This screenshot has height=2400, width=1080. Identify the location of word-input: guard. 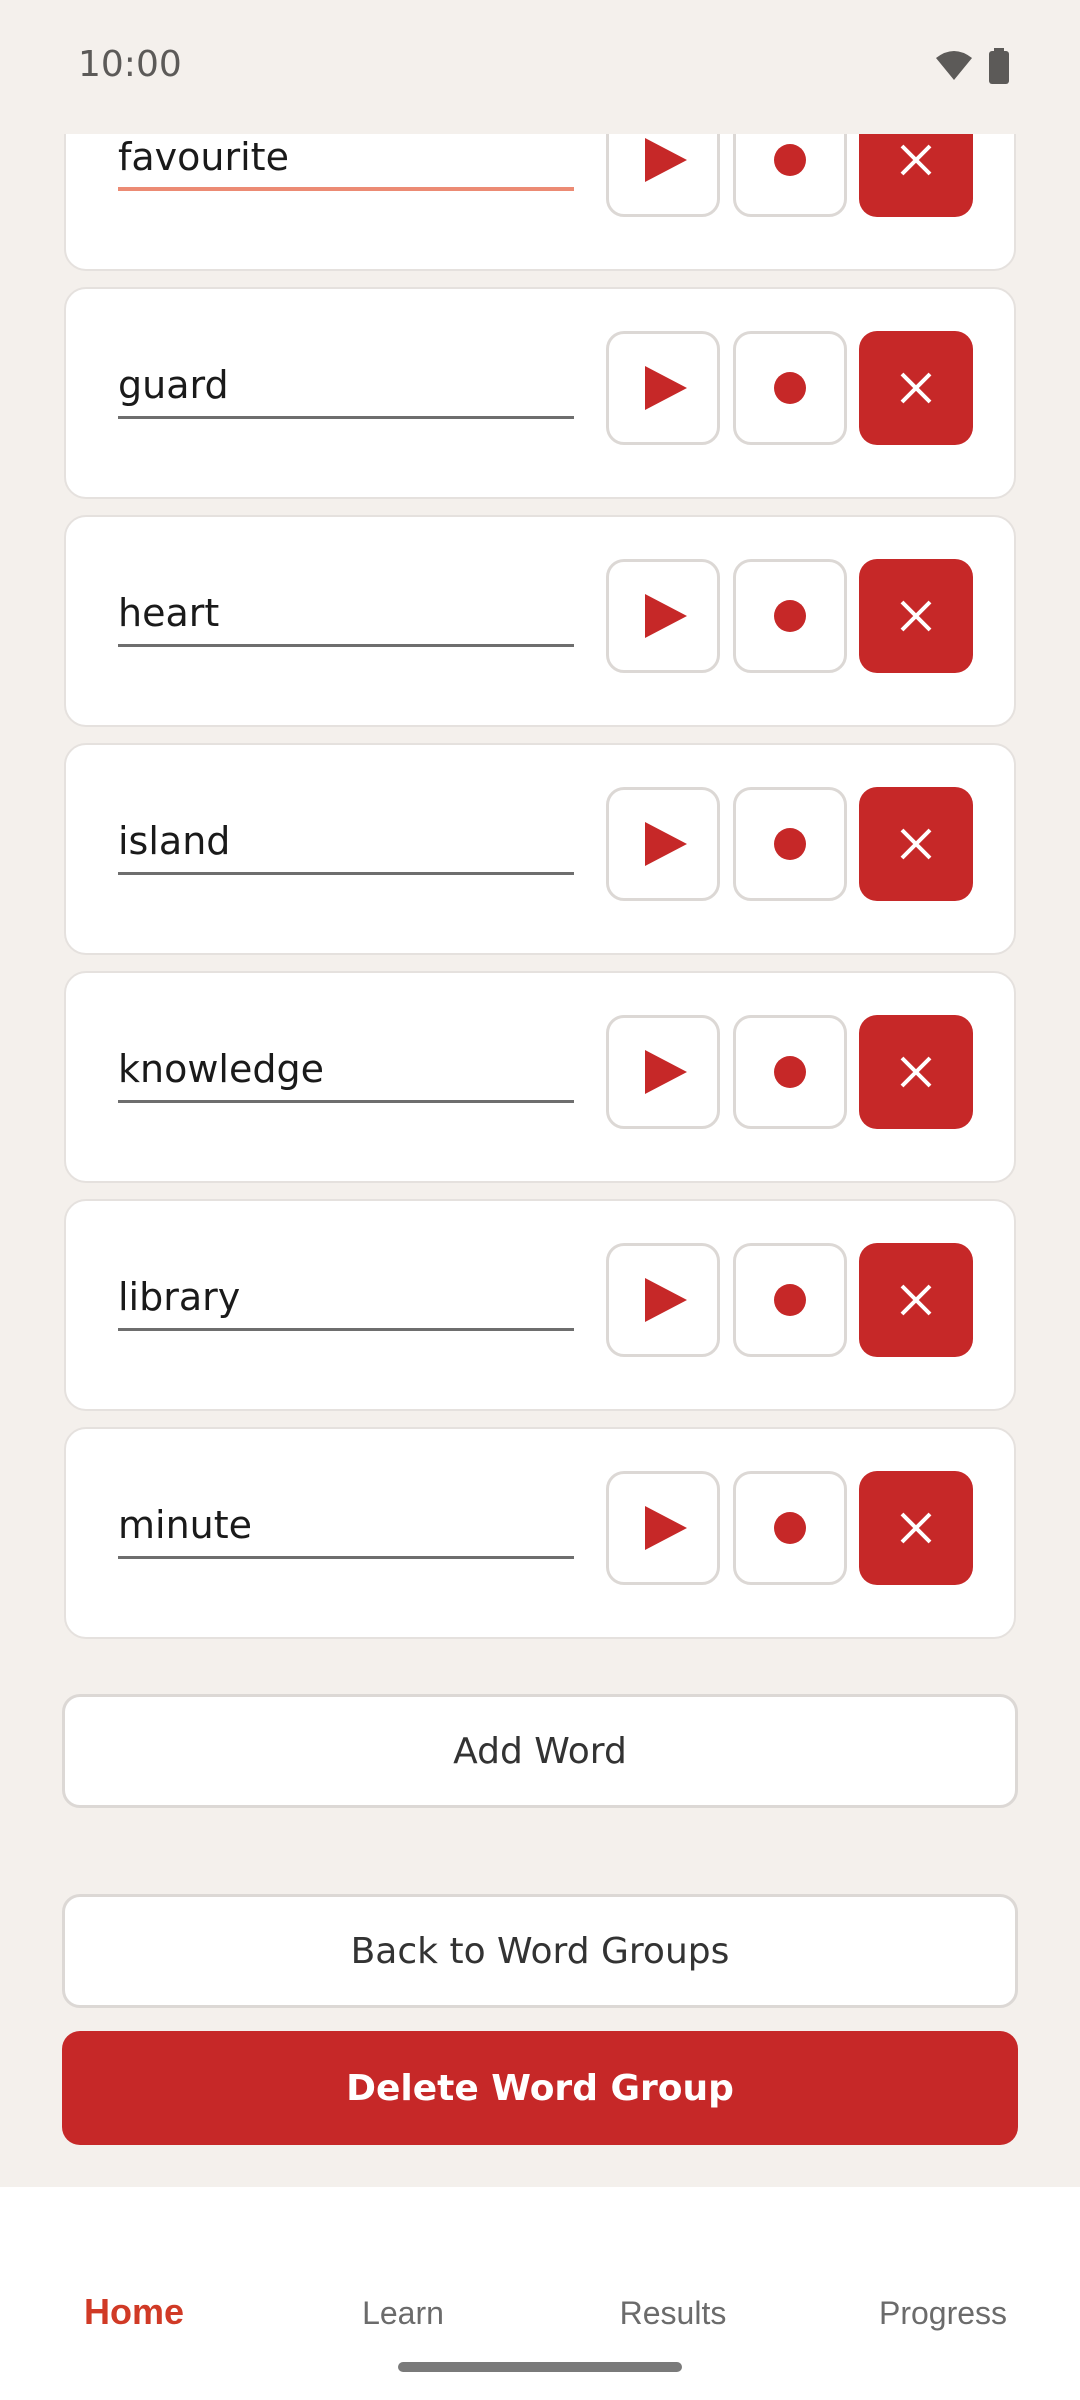
(346, 387).